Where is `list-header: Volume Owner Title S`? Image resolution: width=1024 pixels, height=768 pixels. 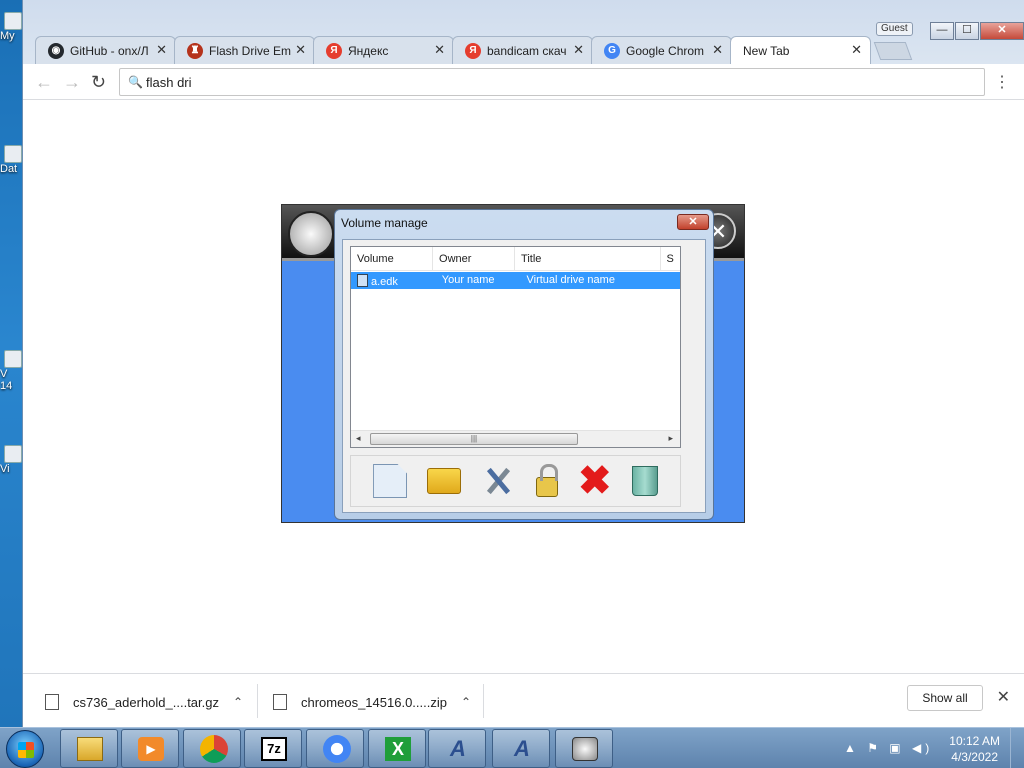
list-header: Volume Owner Title S is located at coordinates (515, 259).